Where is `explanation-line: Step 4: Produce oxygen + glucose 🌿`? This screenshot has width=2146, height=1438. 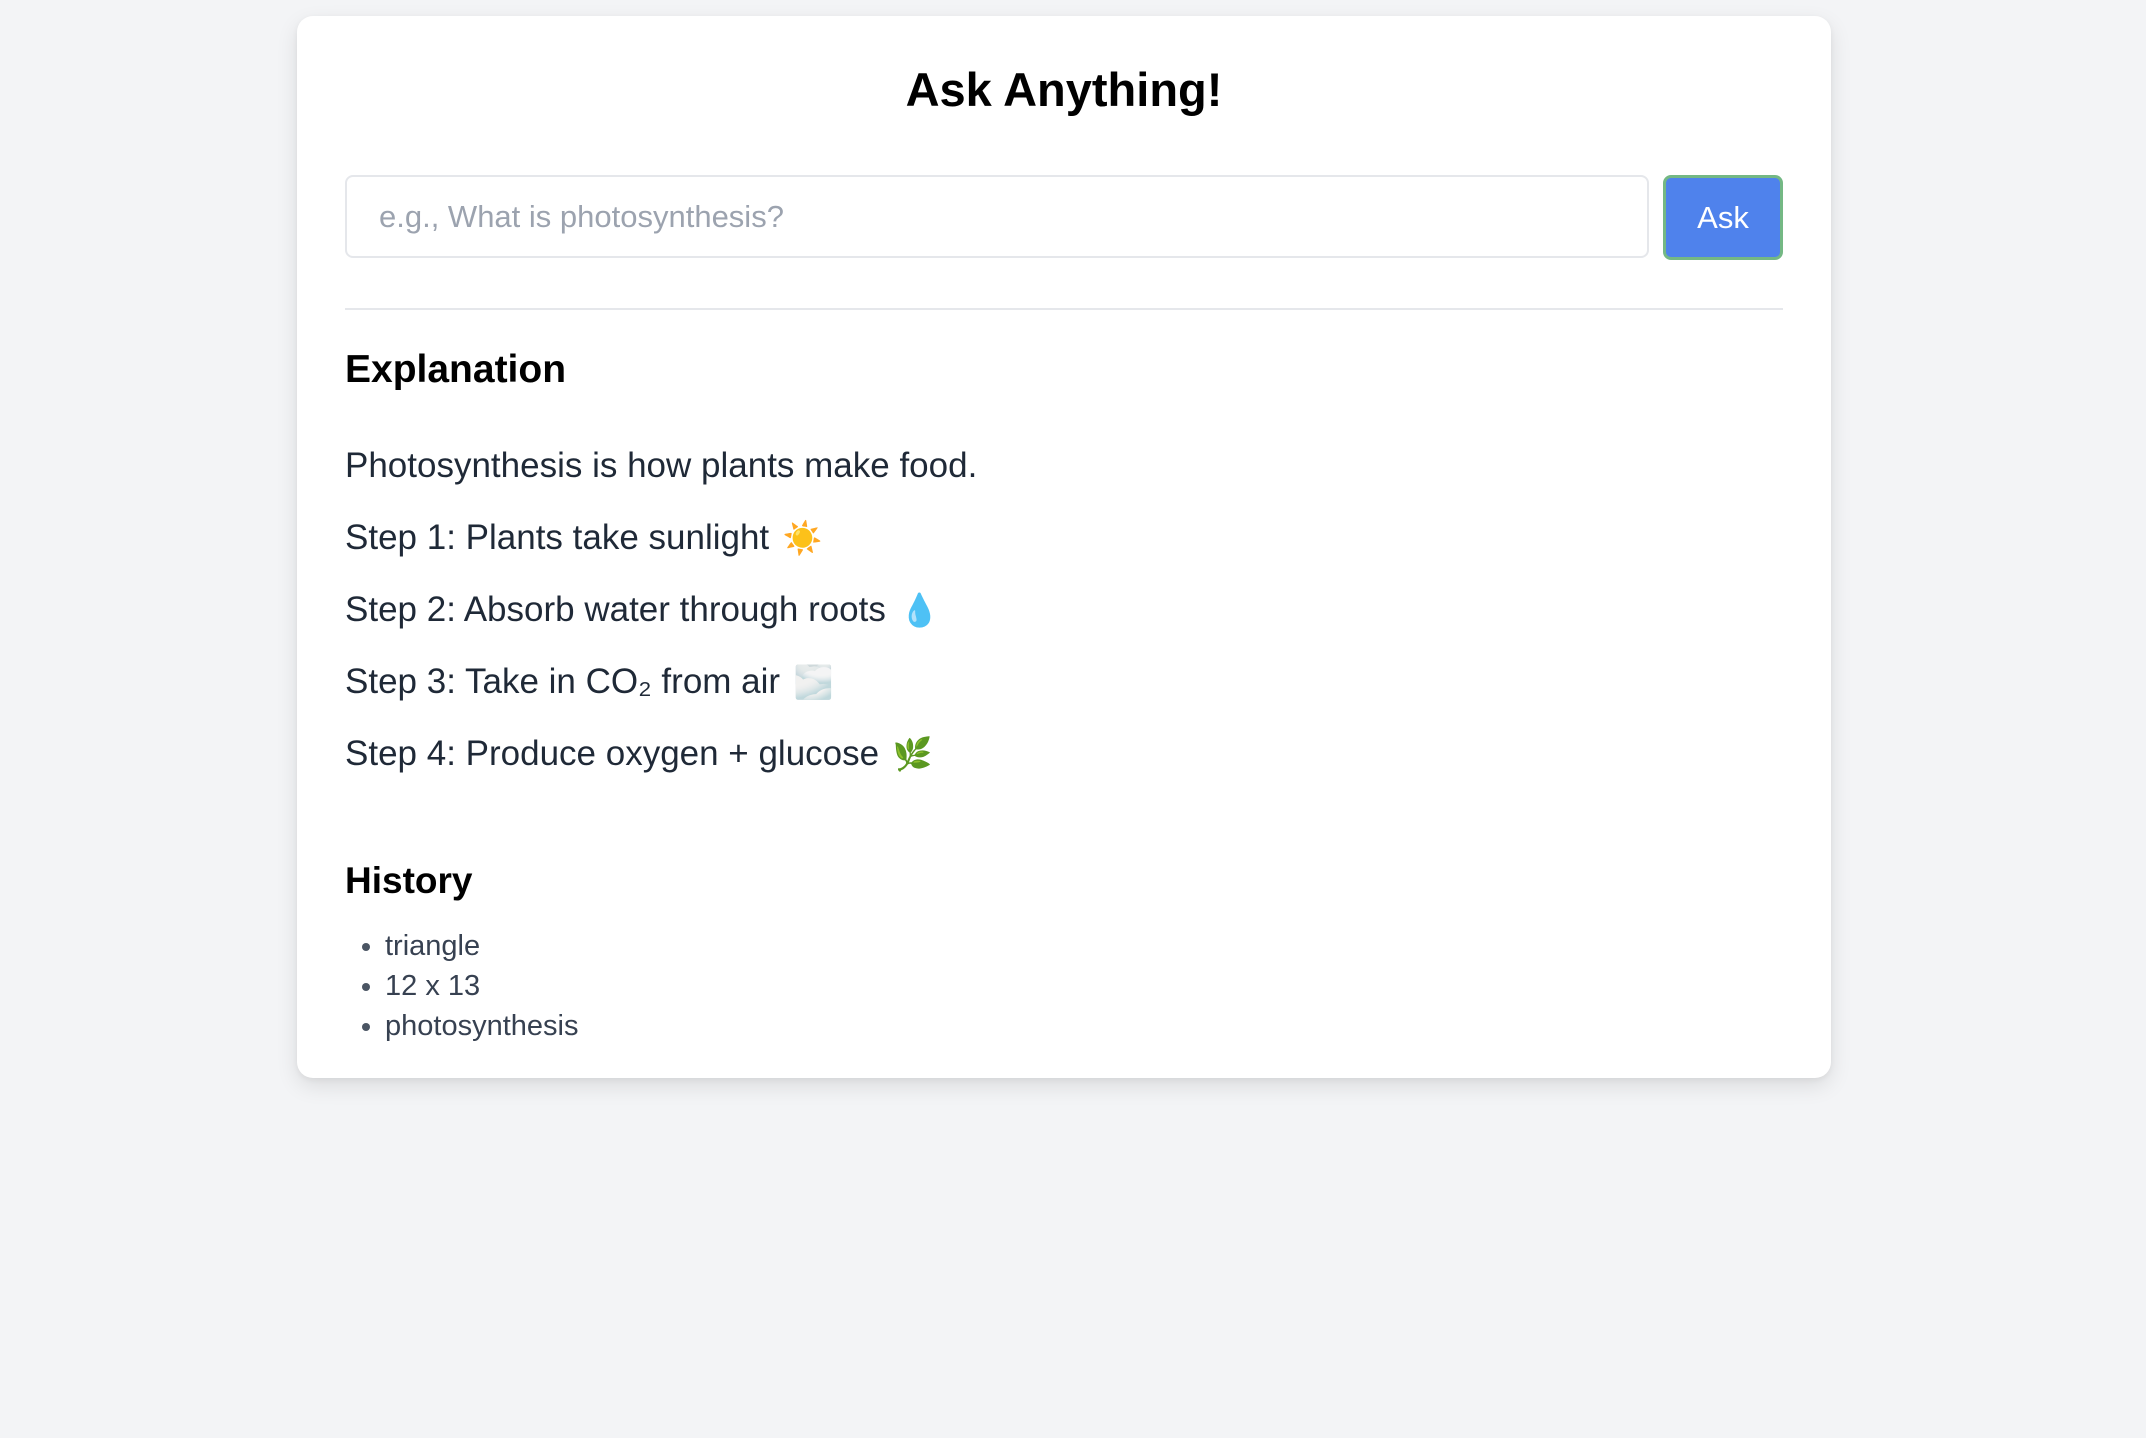 explanation-line: Step 4: Produce oxygen + glucose 🌿 is located at coordinates (661, 754).